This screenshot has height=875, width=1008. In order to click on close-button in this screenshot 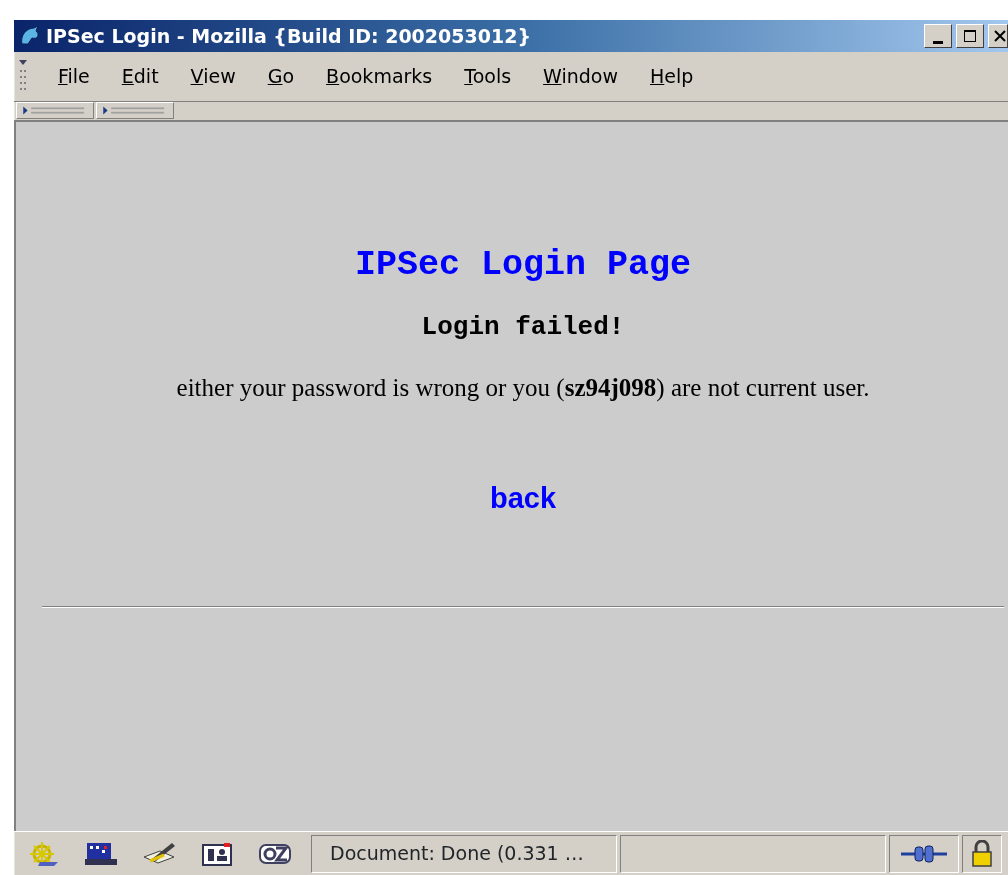, I will do `click(998, 36)`.